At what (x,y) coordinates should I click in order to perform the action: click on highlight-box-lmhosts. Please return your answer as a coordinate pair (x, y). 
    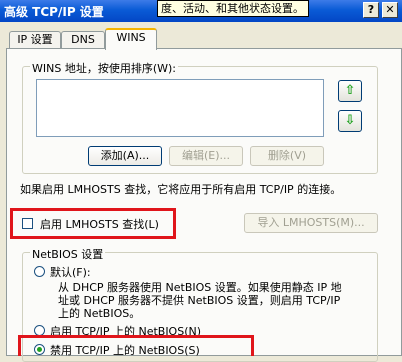
    Looking at the image, I should click on (93, 223).